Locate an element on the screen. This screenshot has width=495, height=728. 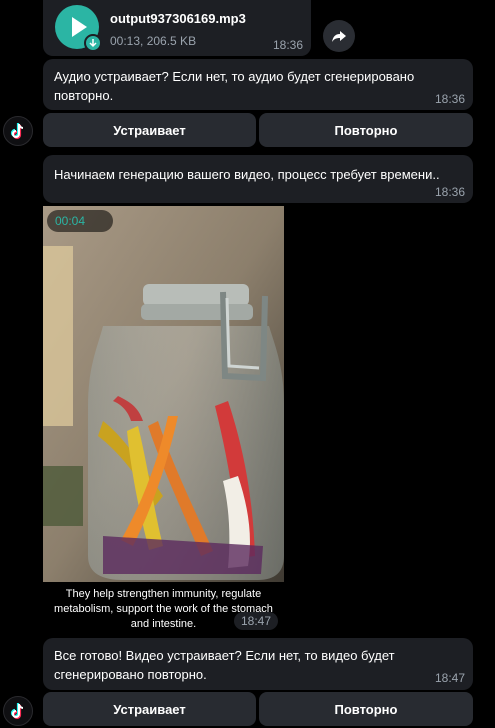
audio-file-meta: 00:13, 206.5 KB is located at coordinates (153, 41).